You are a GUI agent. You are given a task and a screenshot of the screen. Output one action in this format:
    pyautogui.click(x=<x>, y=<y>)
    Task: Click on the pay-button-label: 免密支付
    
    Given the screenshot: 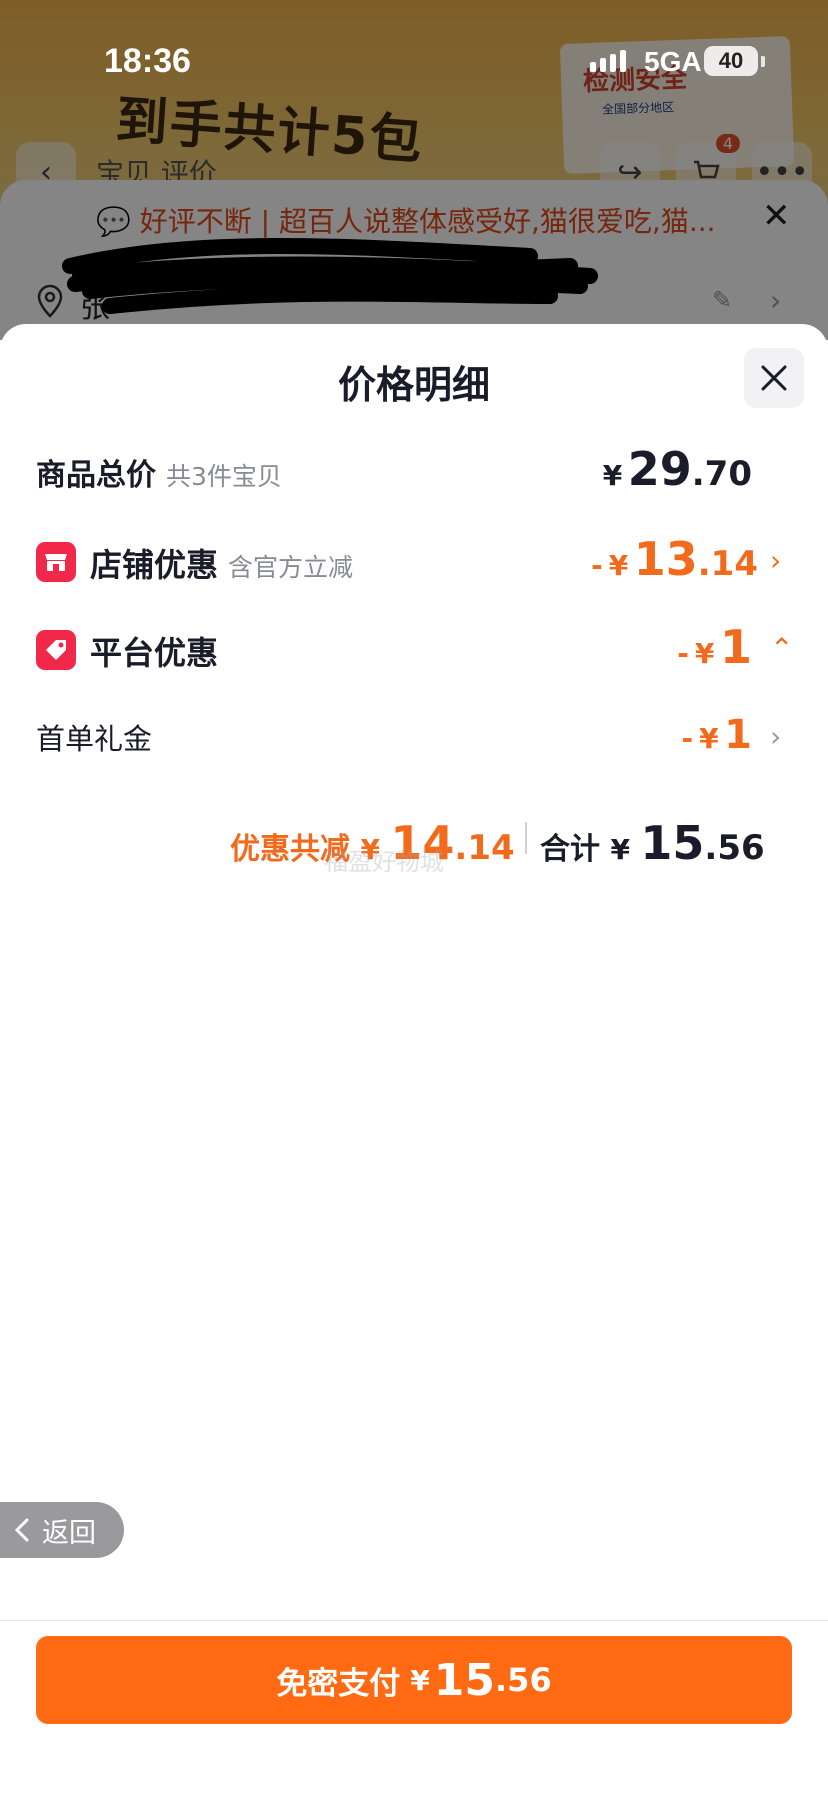 What is the action you would take?
    pyautogui.click(x=338, y=1683)
    